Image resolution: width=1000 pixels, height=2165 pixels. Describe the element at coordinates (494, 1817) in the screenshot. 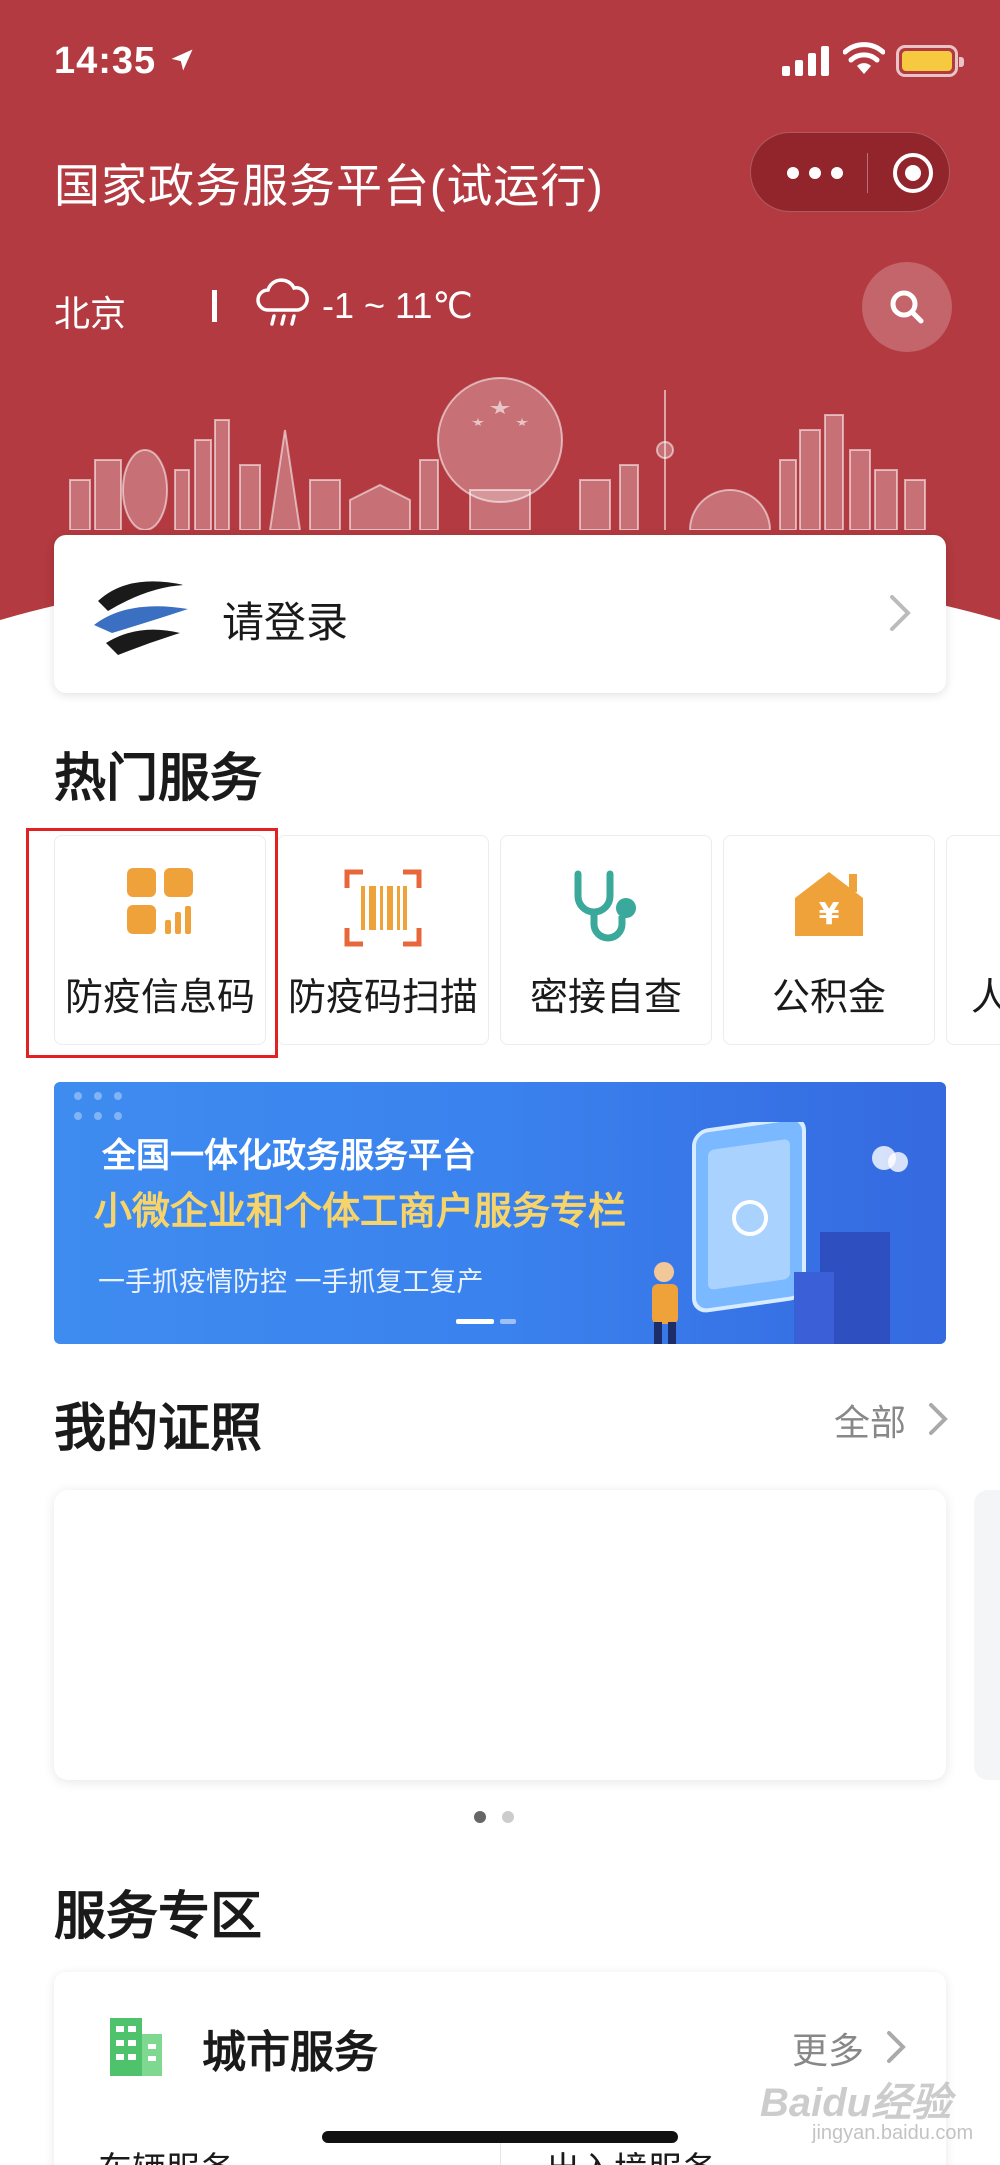

I see `certificate-pager` at that location.